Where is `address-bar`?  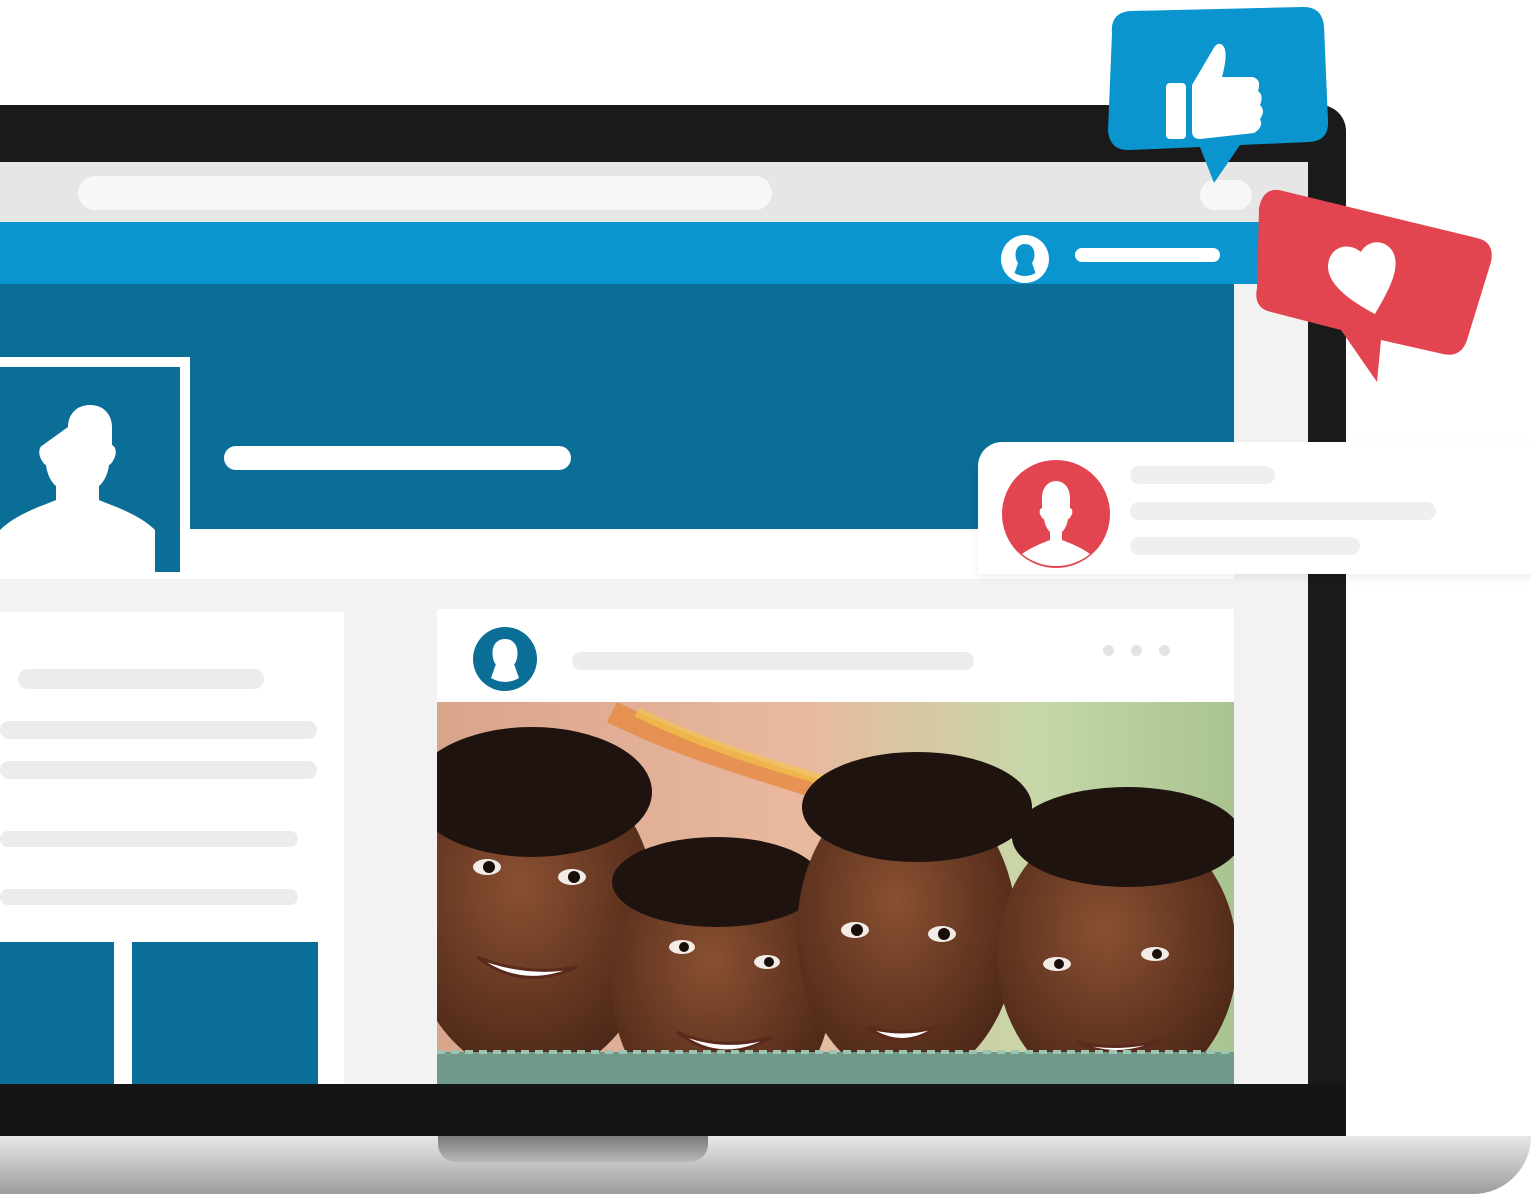 address-bar is located at coordinates (425, 193).